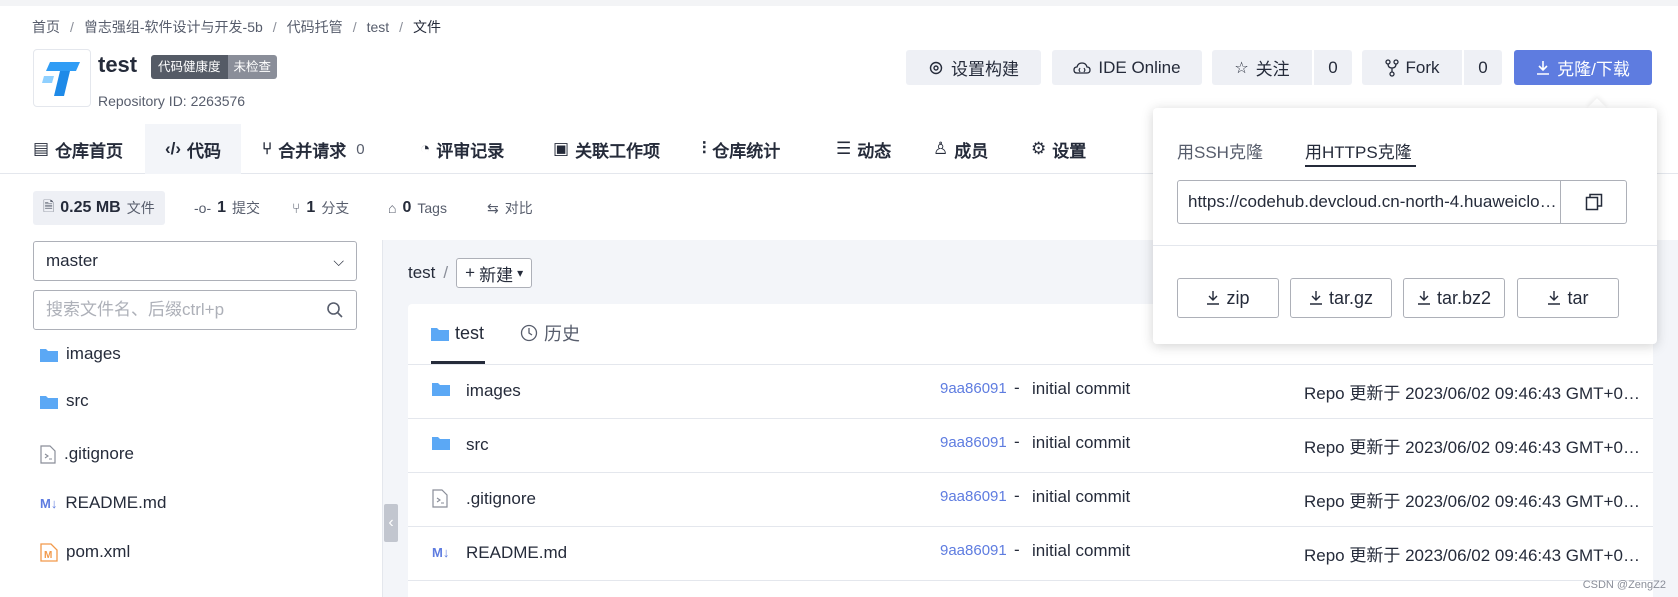  I want to click on download-zip-button: zip, so click(1228, 298).